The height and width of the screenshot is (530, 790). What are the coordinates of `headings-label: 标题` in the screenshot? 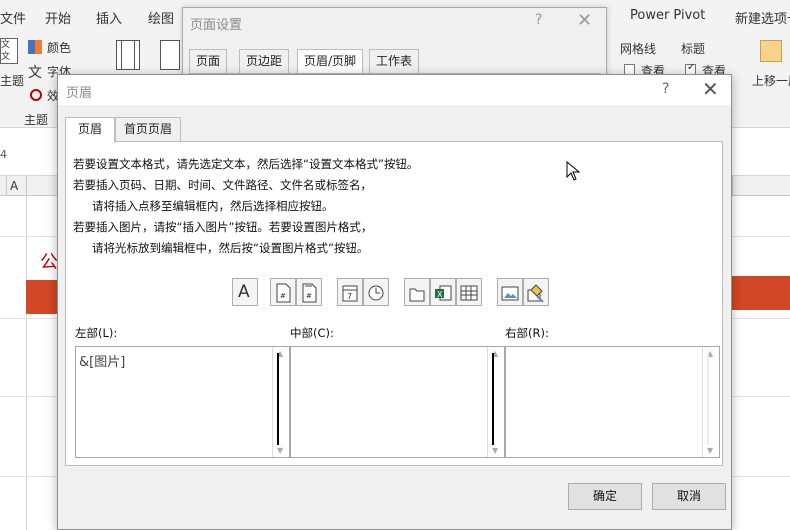 It's located at (693, 49).